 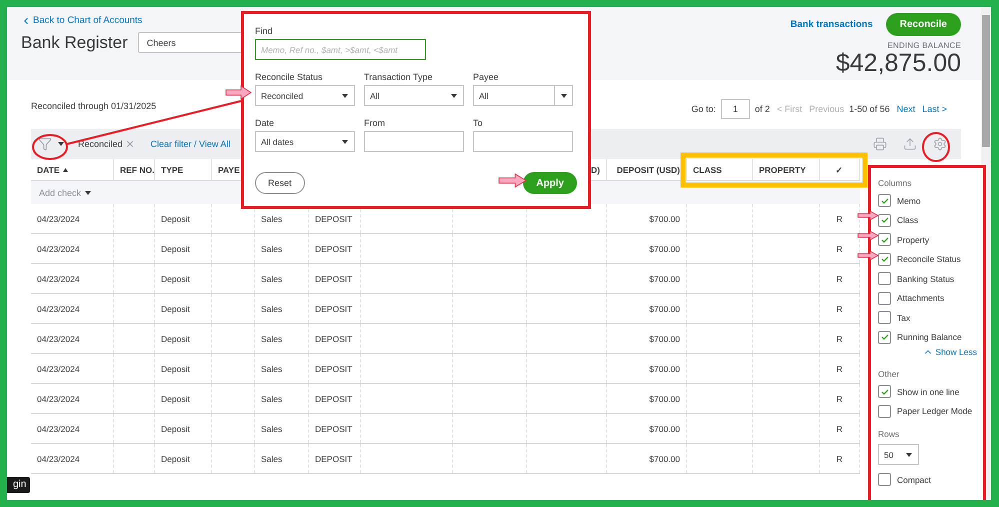 I want to click on column-header: ✓, so click(x=840, y=169).